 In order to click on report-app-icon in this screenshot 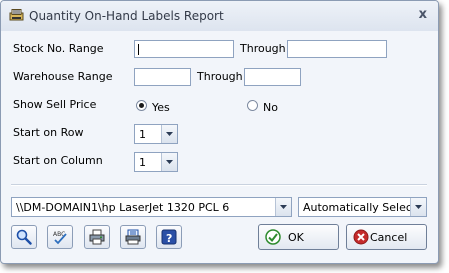, I will do `click(16, 15)`.